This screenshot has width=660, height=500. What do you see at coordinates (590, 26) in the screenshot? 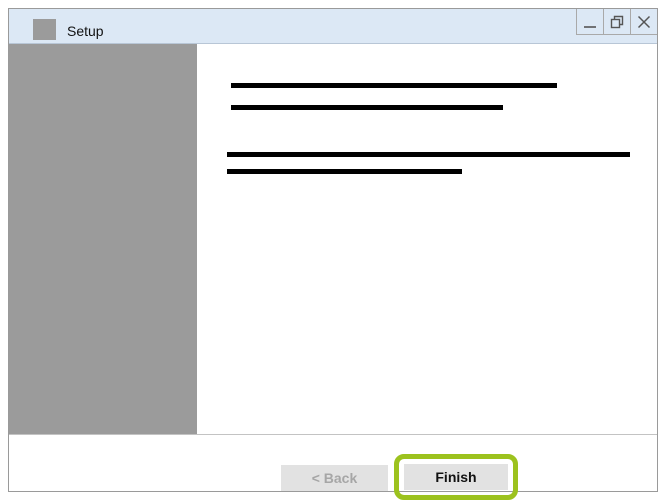
I see `minimize-icon` at bounding box center [590, 26].